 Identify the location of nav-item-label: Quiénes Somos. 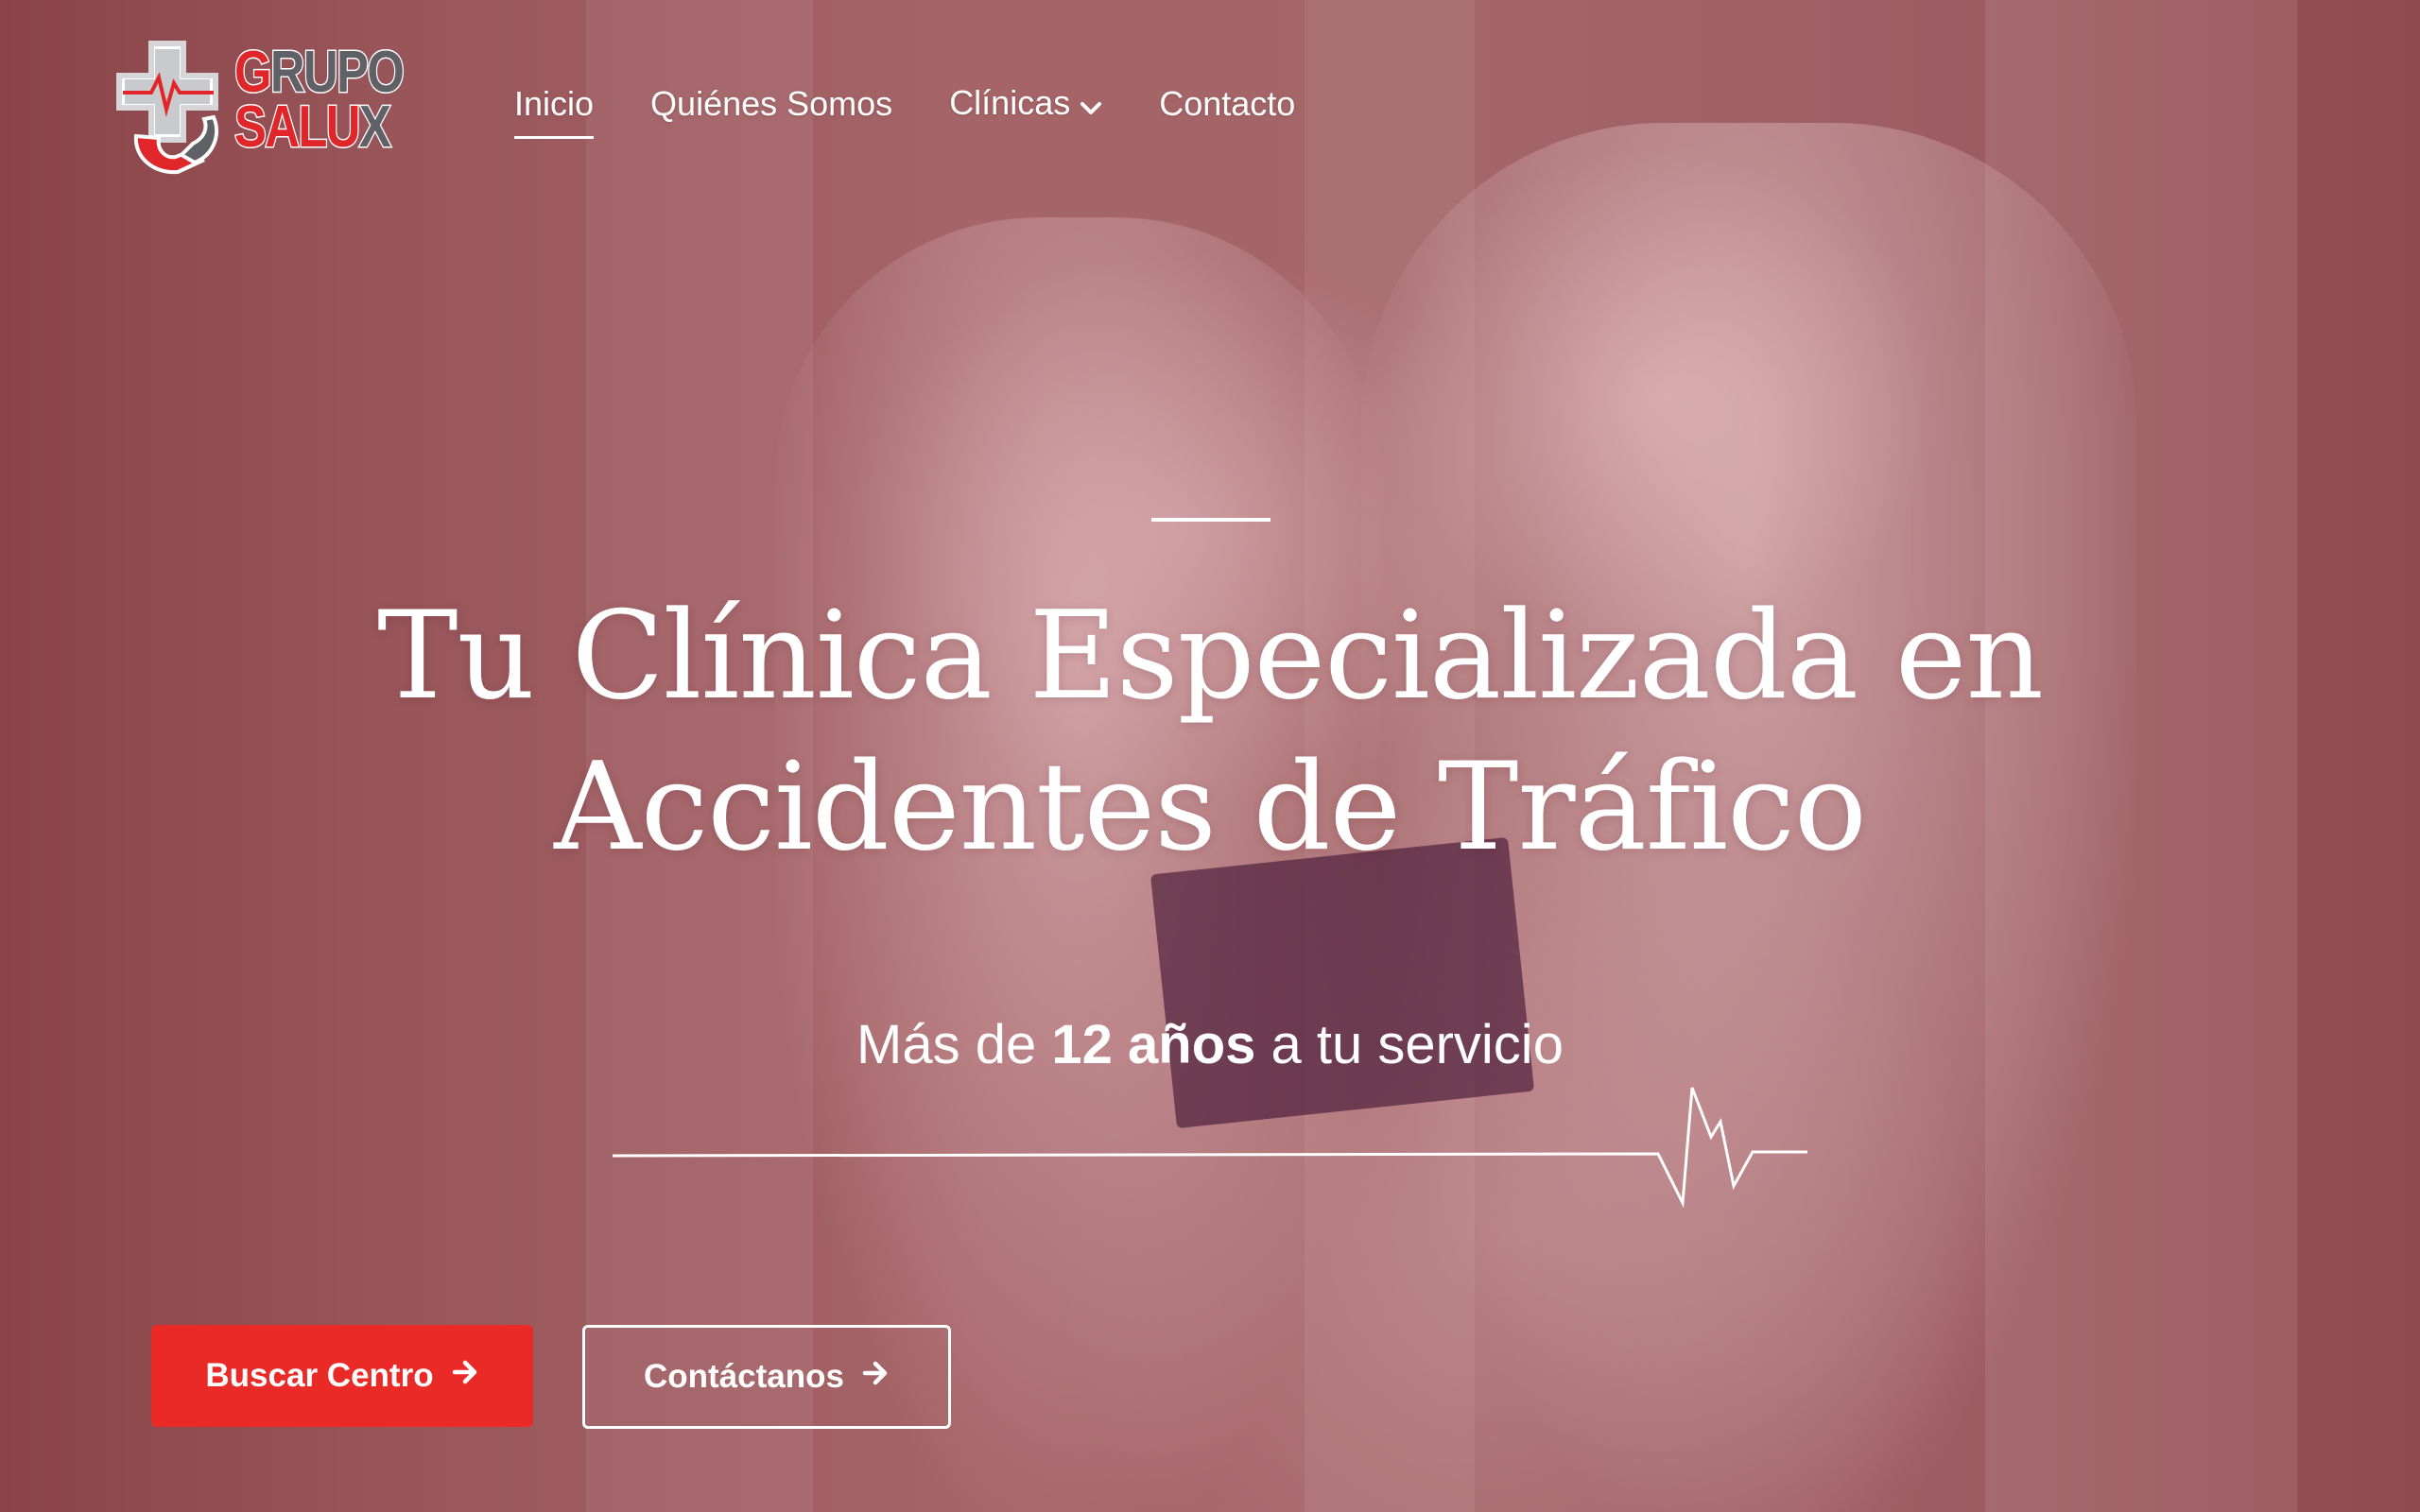
(771, 104).